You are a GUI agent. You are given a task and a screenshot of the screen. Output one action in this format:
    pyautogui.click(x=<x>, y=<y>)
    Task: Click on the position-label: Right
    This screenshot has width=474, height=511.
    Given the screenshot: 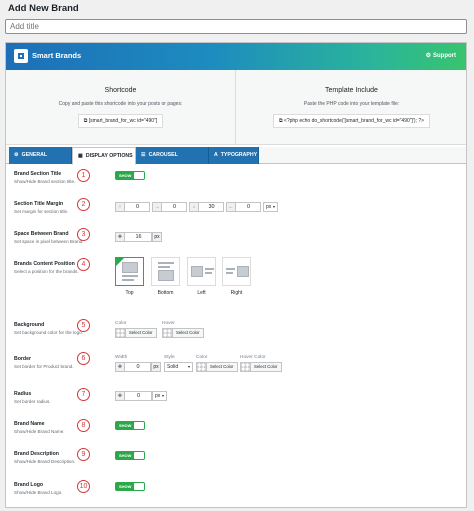 What is the action you would take?
    pyautogui.click(x=236, y=293)
    